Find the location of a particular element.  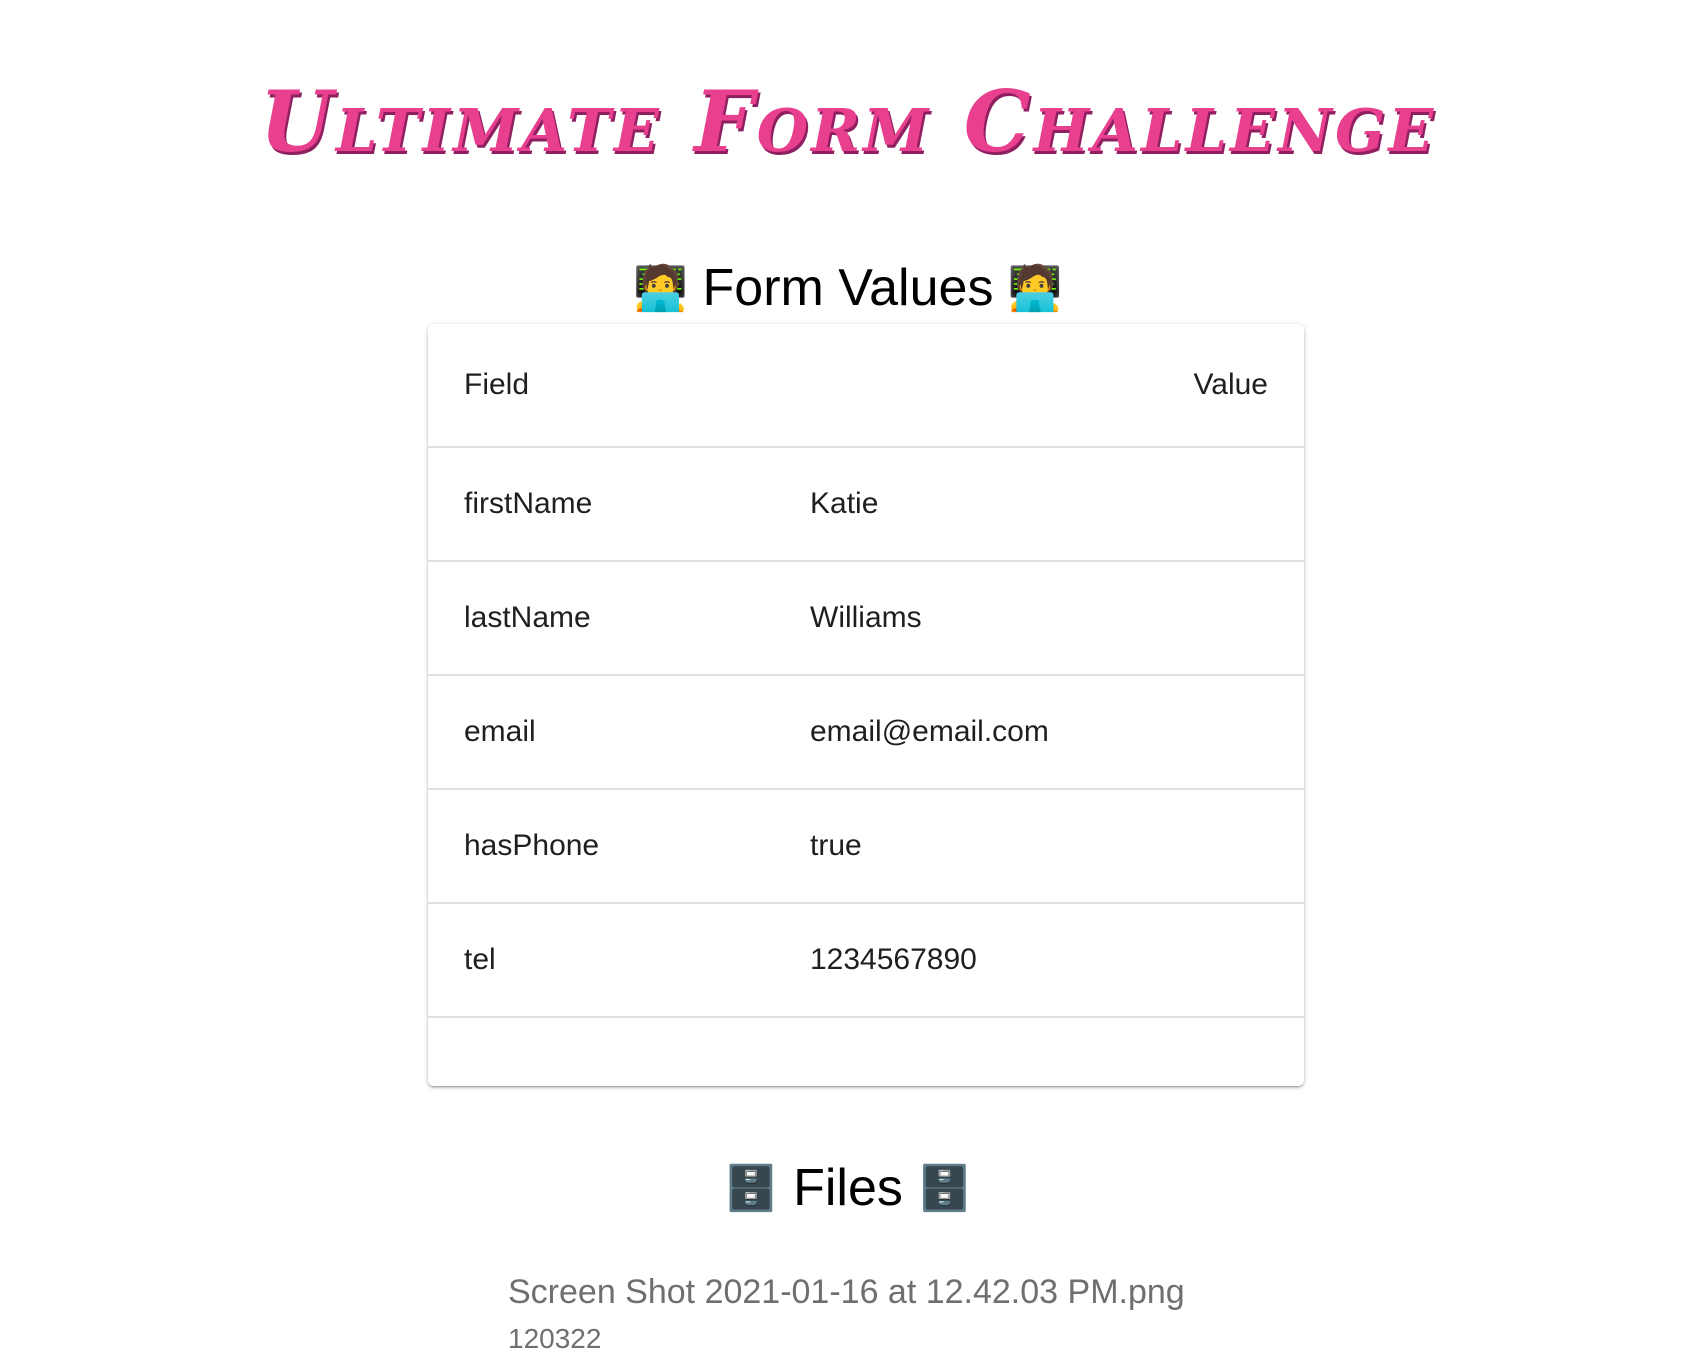

column-header-field: Field is located at coordinates (601, 386).